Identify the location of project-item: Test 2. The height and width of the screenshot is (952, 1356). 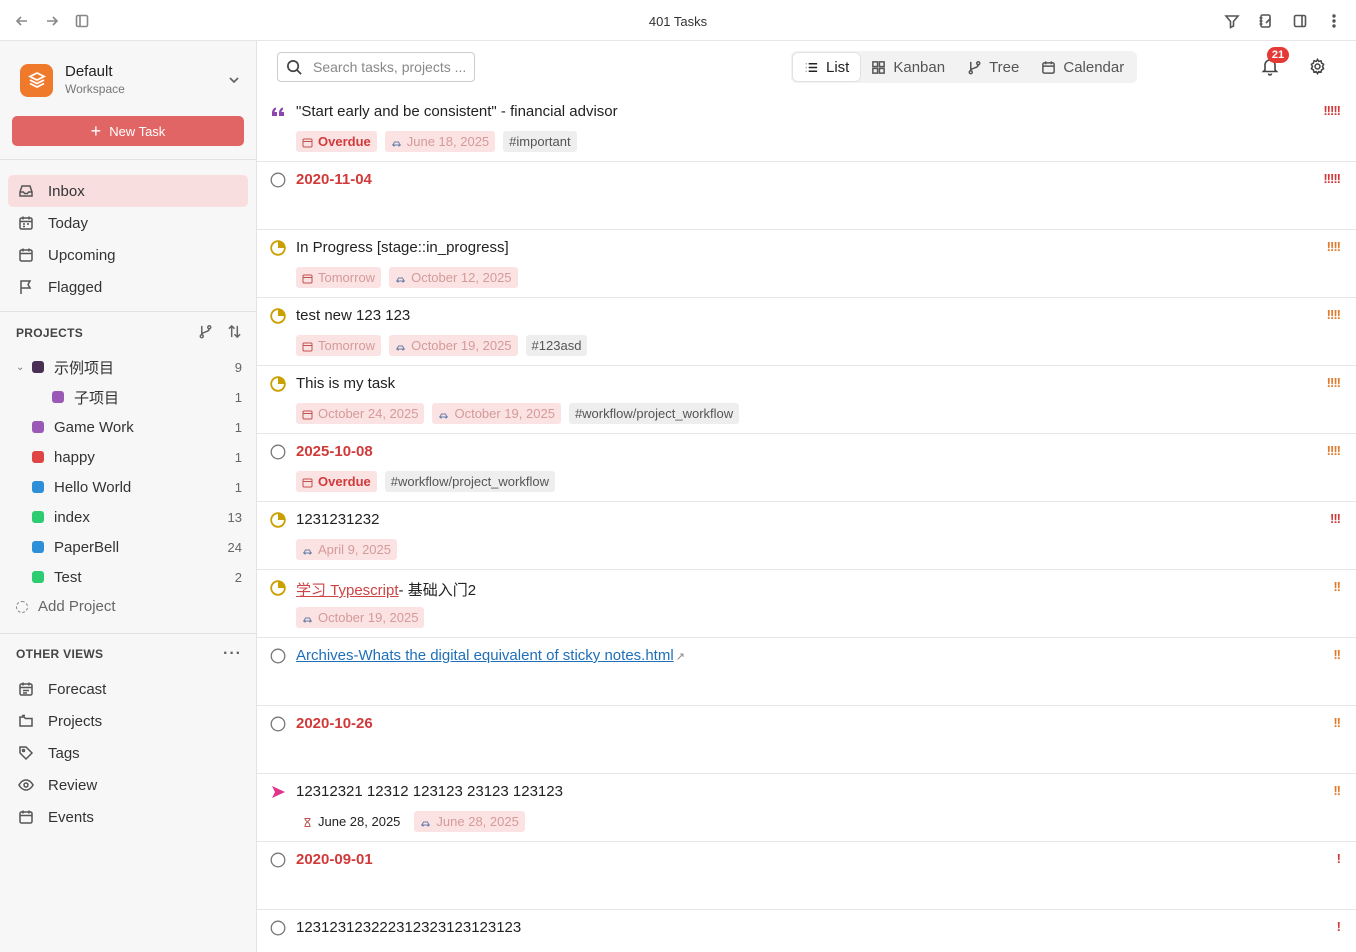
(129, 577).